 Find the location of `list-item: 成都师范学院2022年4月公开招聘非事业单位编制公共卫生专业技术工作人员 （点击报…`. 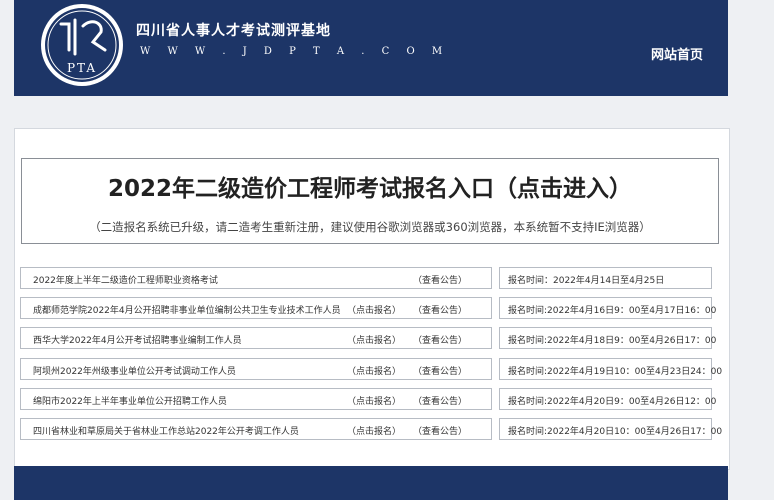

list-item: 成都师范学院2022年4月公开招聘非事业单位编制公共卫生专业技术工作人员 （点击报… is located at coordinates (256, 308).